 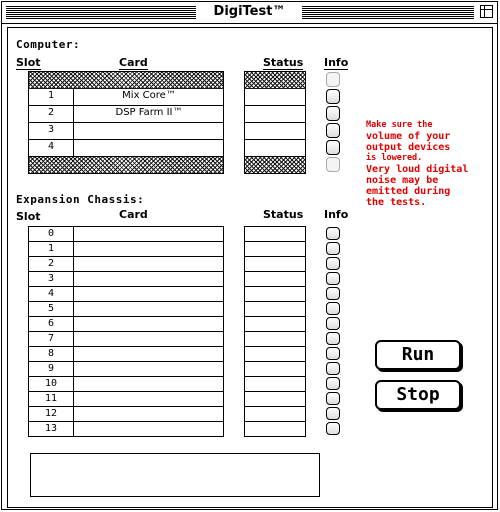 I want to click on computer-row: 1 Mix Core™, so click(x=126, y=97).